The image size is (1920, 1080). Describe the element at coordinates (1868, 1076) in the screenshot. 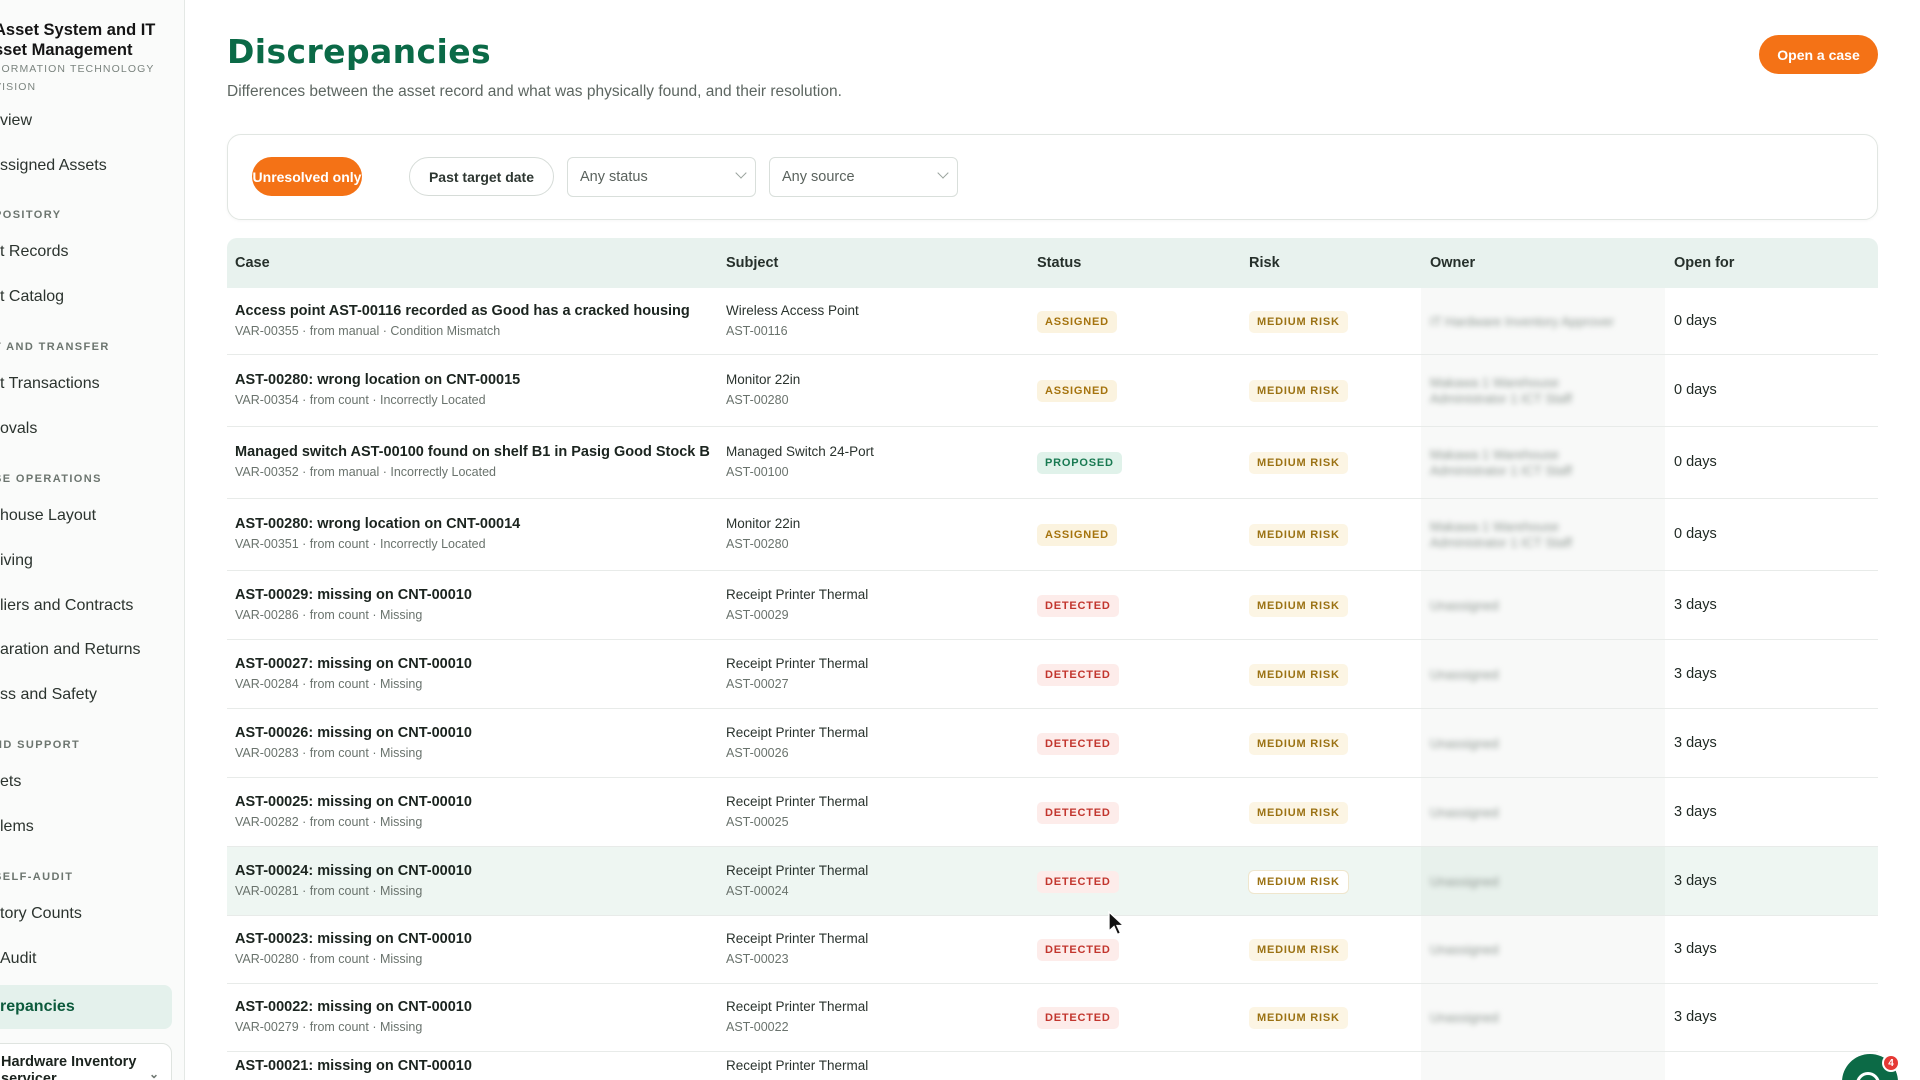

I see `chat-icon` at that location.